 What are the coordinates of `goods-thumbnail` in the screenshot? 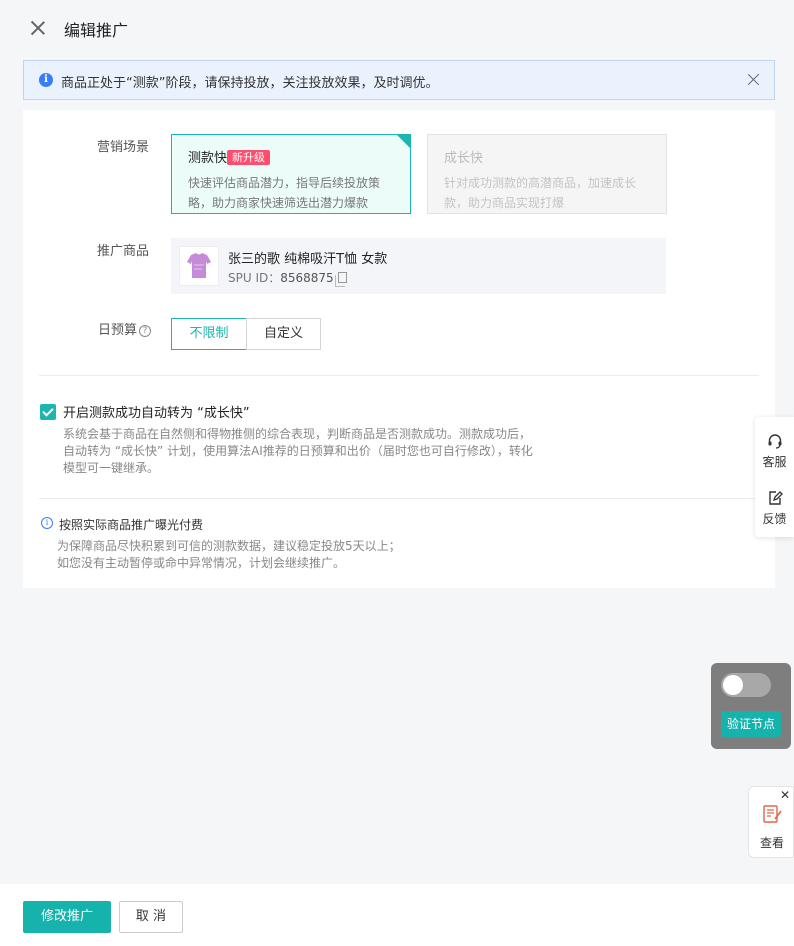 It's located at (199, 266).